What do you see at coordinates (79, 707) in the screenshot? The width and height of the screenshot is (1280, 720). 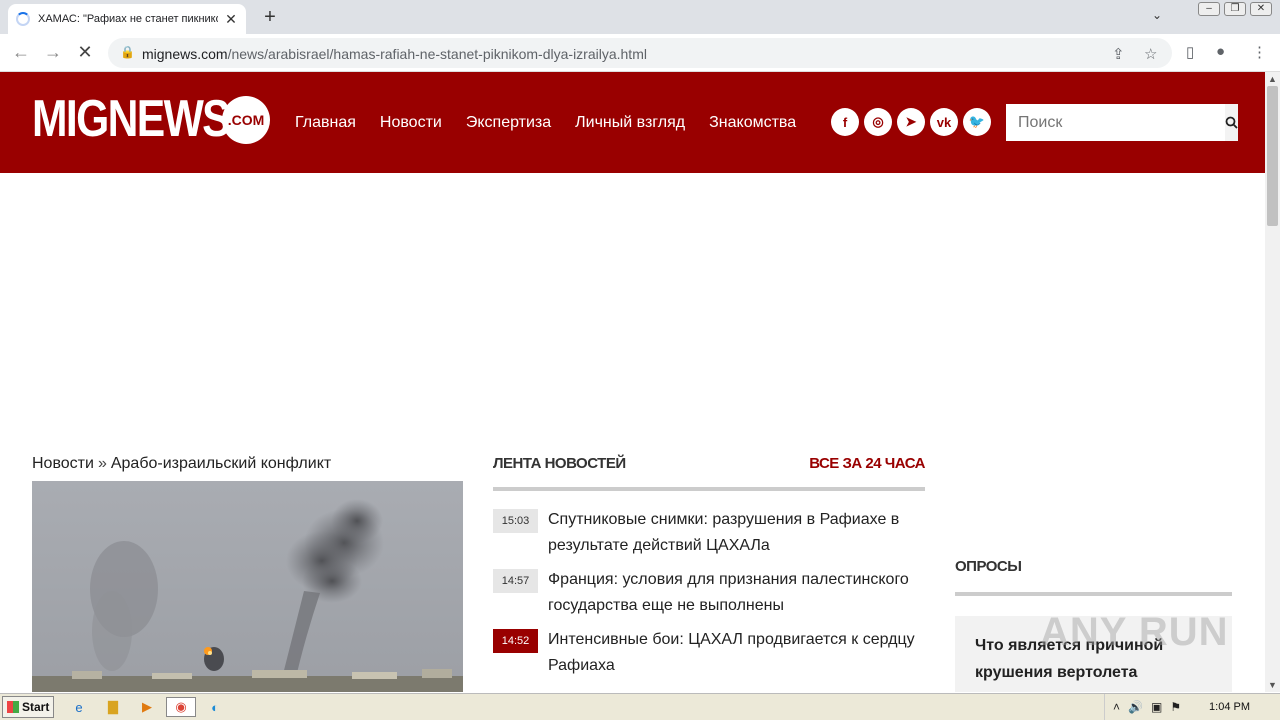 I see `ie-icon: e` at bounding box center [79, 707].